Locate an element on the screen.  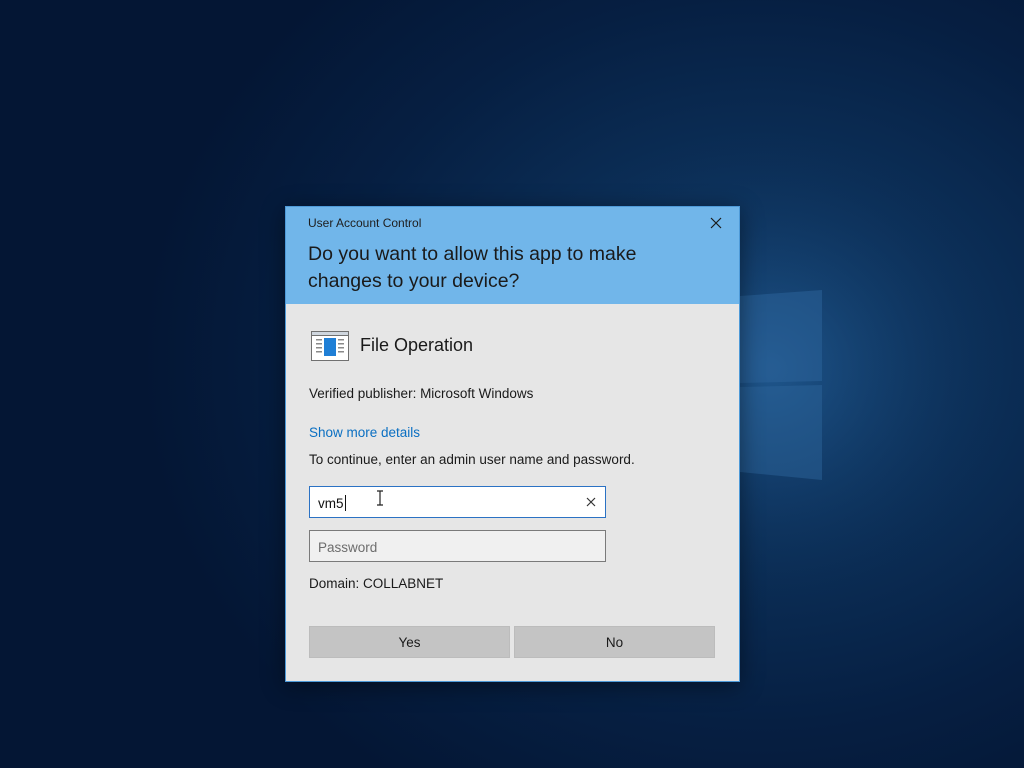
clear-icon is located at coordinates (591, 502).